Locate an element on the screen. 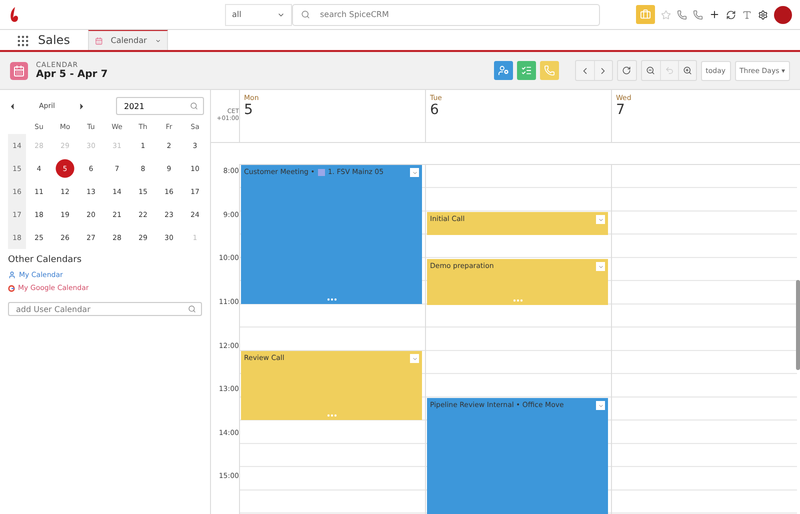 Image resolution: width=800 pixels, height=514 pixels. more-icon is located at coordinates (331, 299).